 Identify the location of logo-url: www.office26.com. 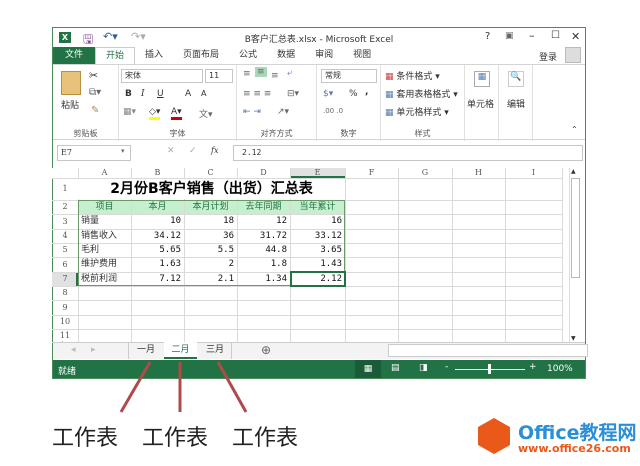
(574, 448).